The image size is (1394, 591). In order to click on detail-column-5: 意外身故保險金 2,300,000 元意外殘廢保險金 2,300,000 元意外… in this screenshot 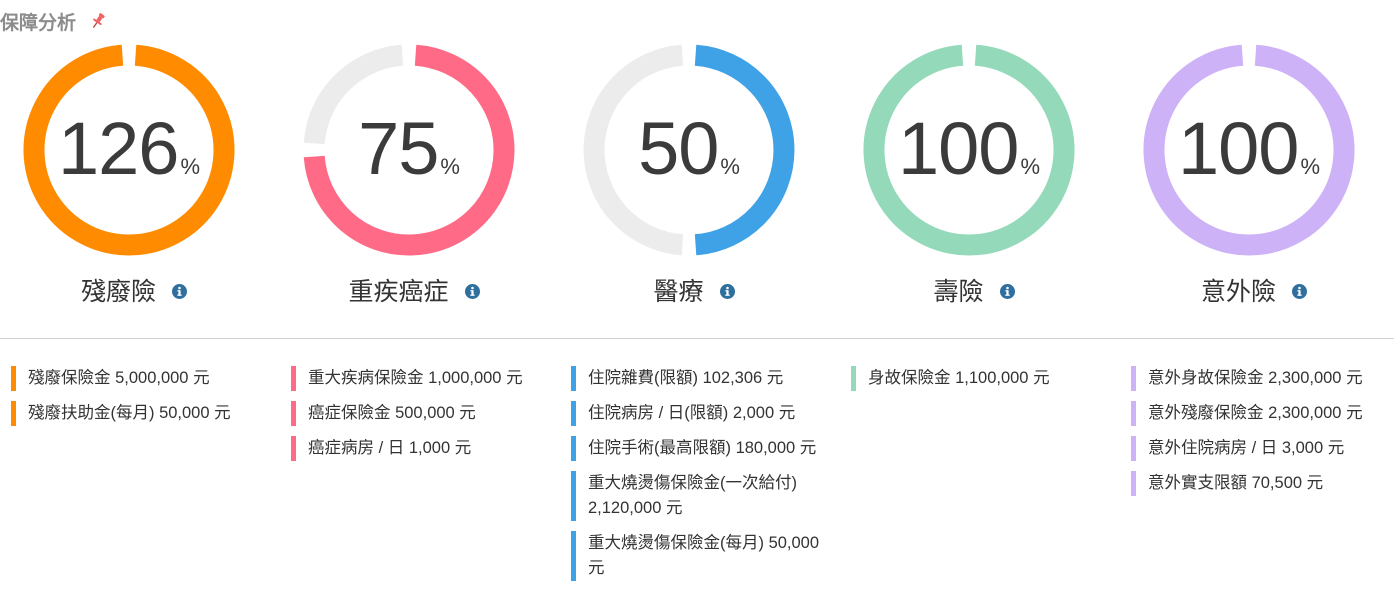, I will do `click(1262, 436)`.